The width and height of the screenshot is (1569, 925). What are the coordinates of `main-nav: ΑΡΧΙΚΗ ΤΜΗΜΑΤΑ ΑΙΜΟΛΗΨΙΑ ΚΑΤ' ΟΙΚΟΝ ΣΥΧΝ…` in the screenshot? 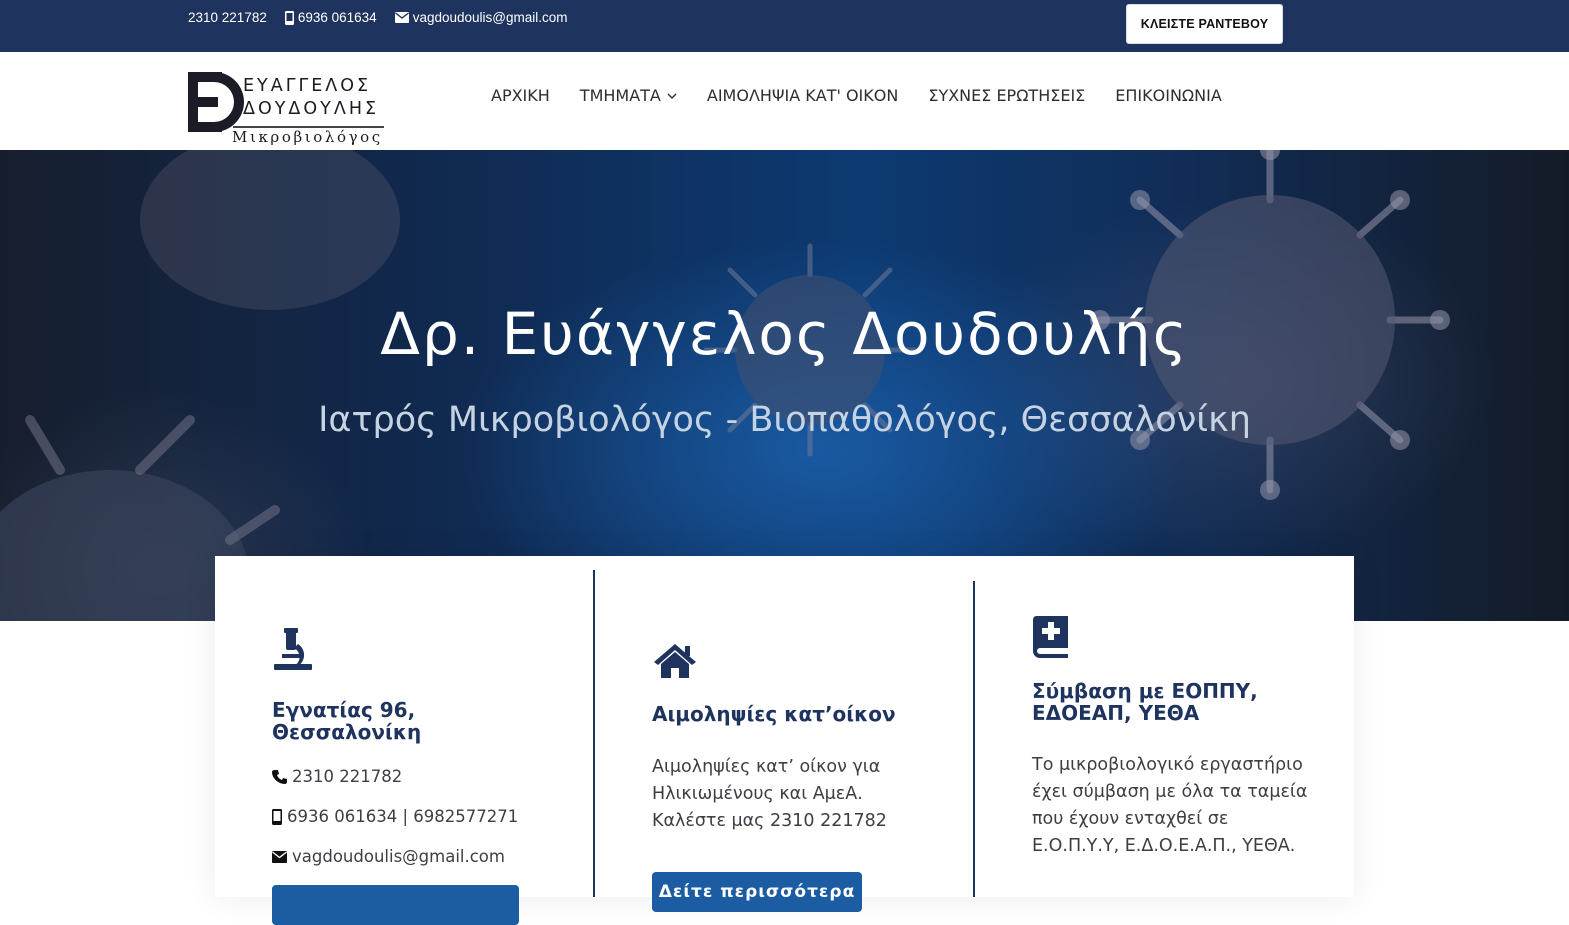 It's located at (871, 95).